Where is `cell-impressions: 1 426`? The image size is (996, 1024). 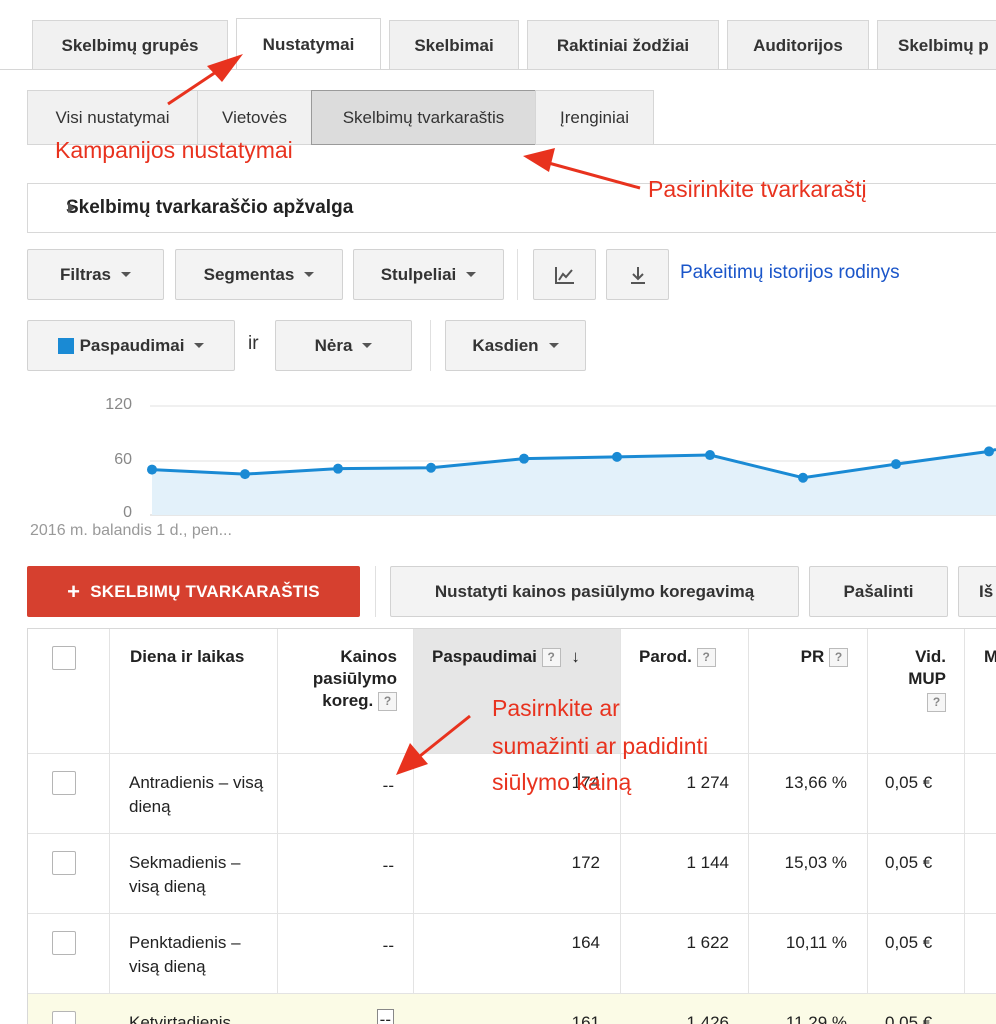 cell-impressions: 1 426 is located at coordinates (707, 1018).